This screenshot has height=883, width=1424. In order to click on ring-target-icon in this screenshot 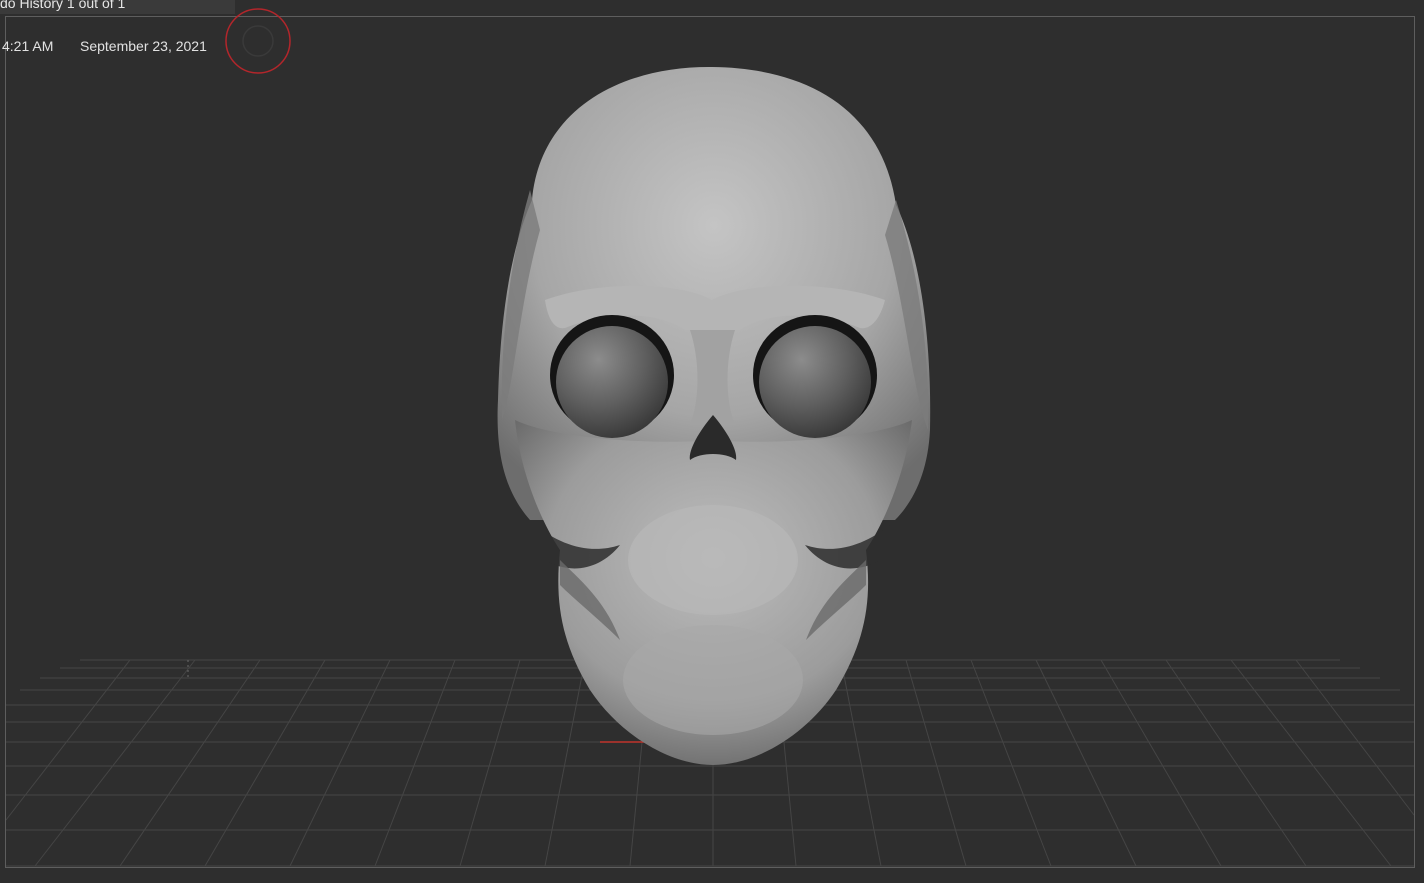, I will do `click(258, 41)`.